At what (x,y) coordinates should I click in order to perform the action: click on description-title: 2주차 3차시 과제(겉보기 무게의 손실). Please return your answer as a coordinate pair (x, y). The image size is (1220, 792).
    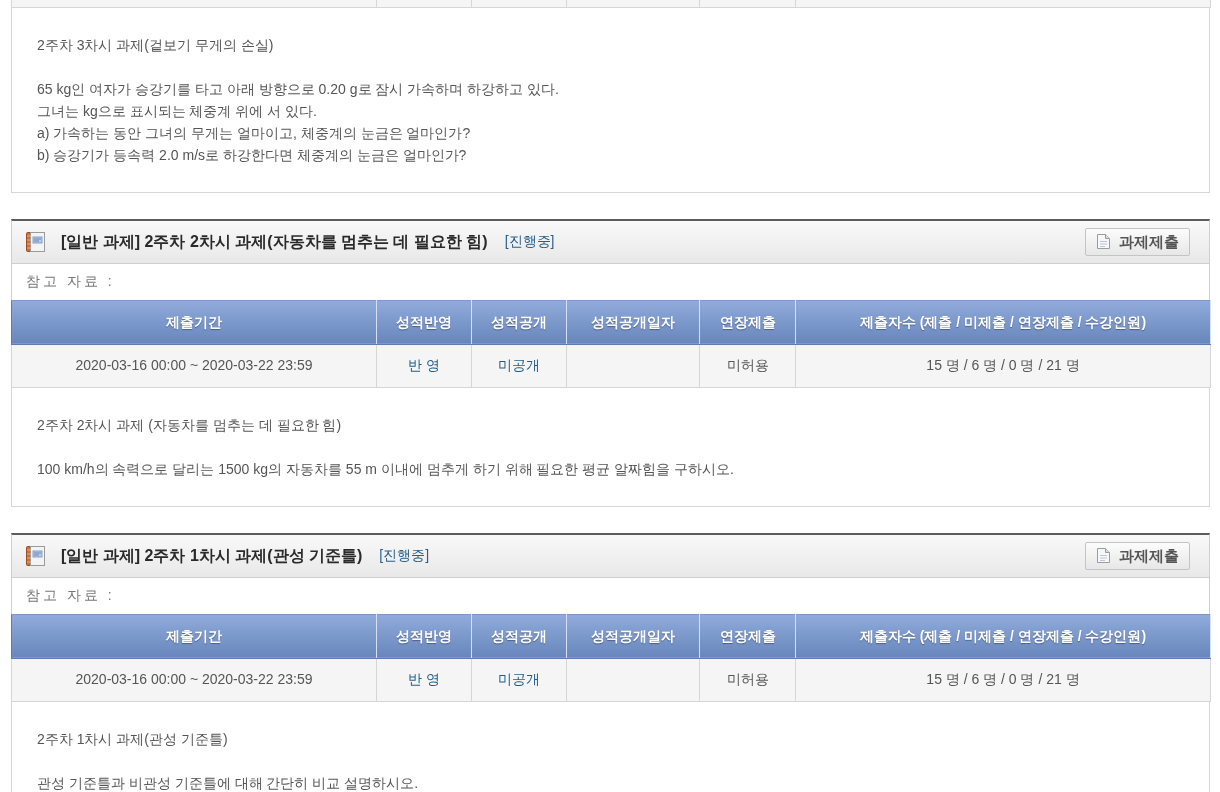
    Looking at the image, I should click on (156, 45).